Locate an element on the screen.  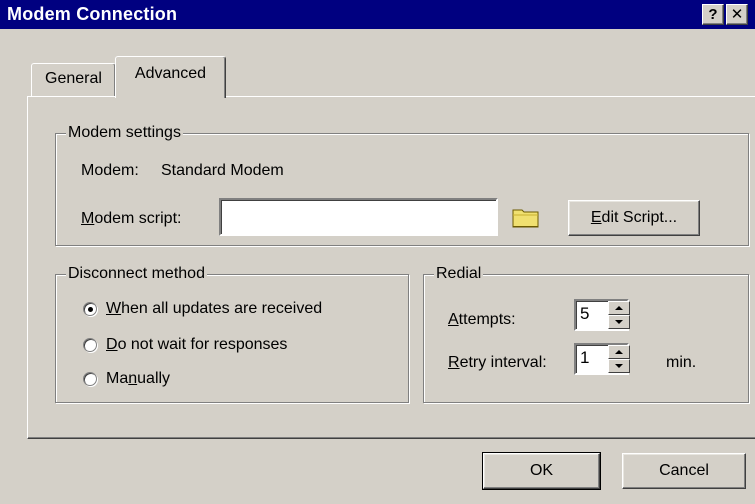
modem-settings-legend: Modem settings is located at coordinates (124, 133).